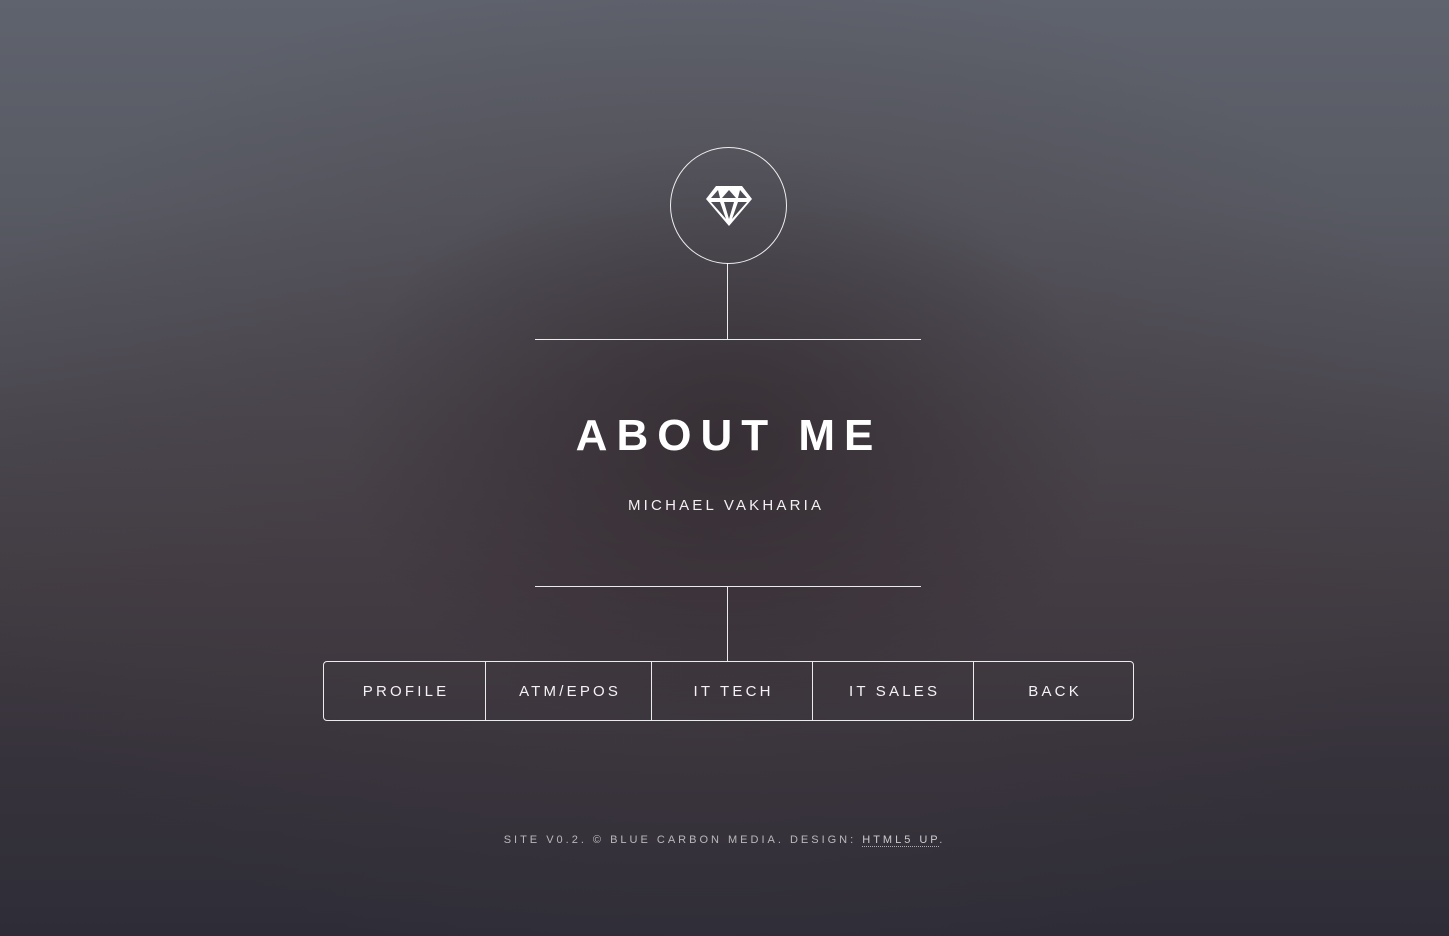  I want to click on nav-item-profile: PROFILE, so click(404, 691).